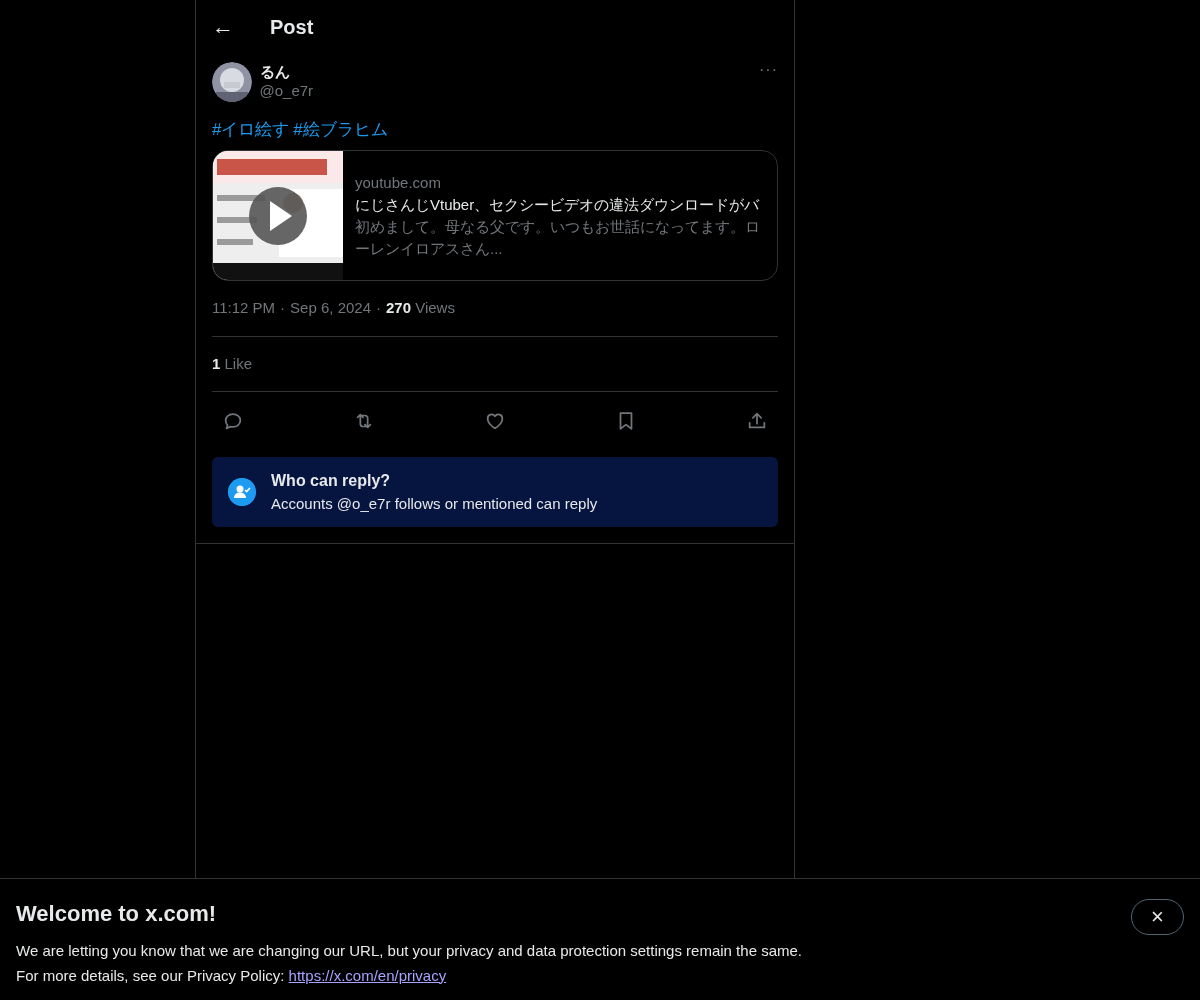 The image size is (1200, 1000). What do you see at coordinates (420, 308) in the screenshot?
I see `view-count: 270 Views` at bounding box center [420, 308].